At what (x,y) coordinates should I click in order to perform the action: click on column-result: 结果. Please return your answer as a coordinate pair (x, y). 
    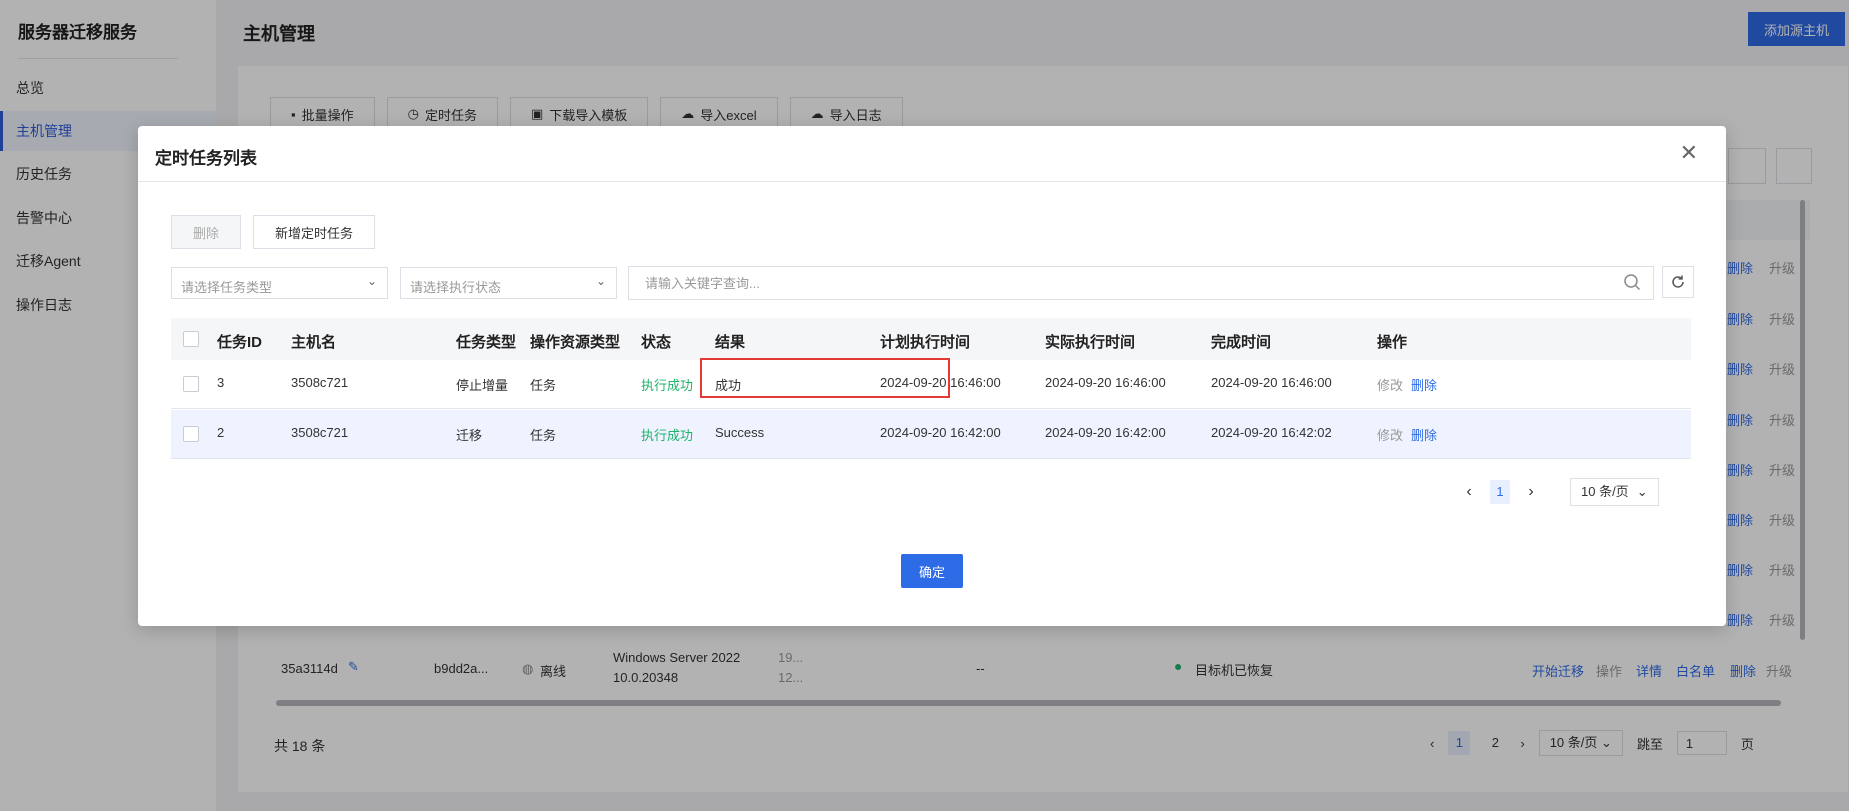
    Looking at the image, I should click on (730, 342).